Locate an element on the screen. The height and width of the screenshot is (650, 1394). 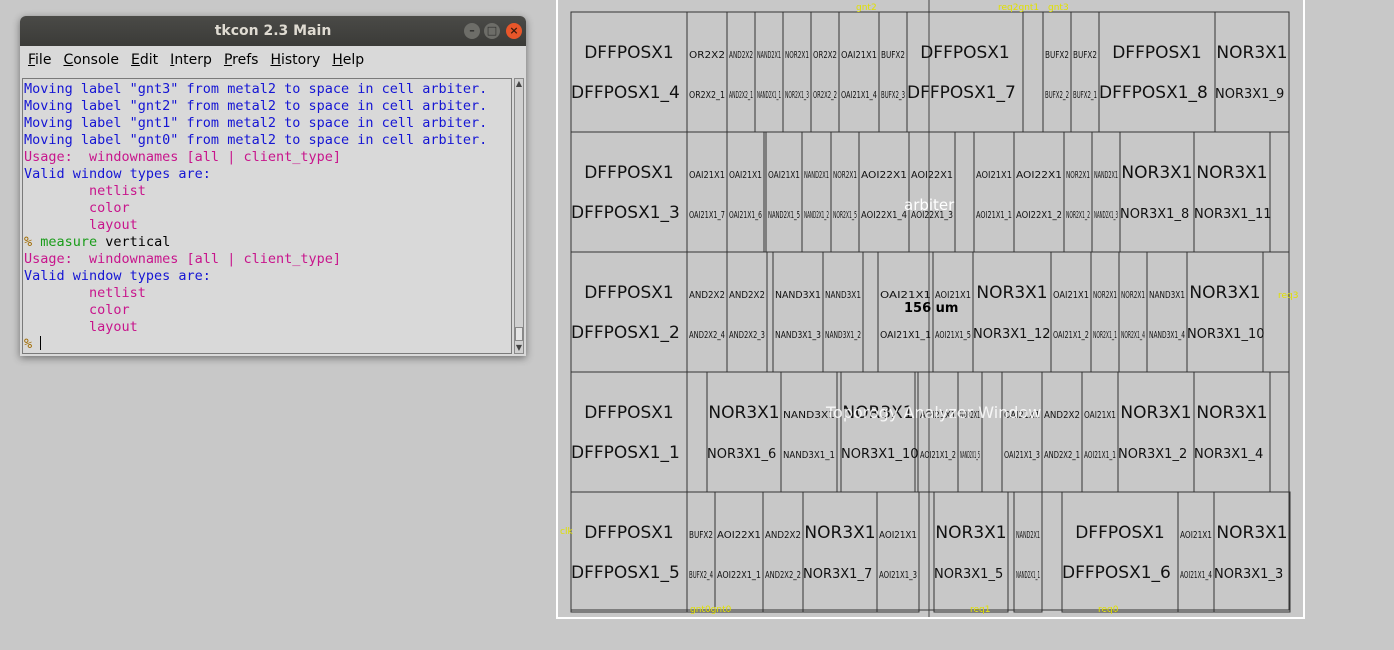
layout-cell: NOR3X1 NOR3X1_5 is located at coordinates (971, 552).